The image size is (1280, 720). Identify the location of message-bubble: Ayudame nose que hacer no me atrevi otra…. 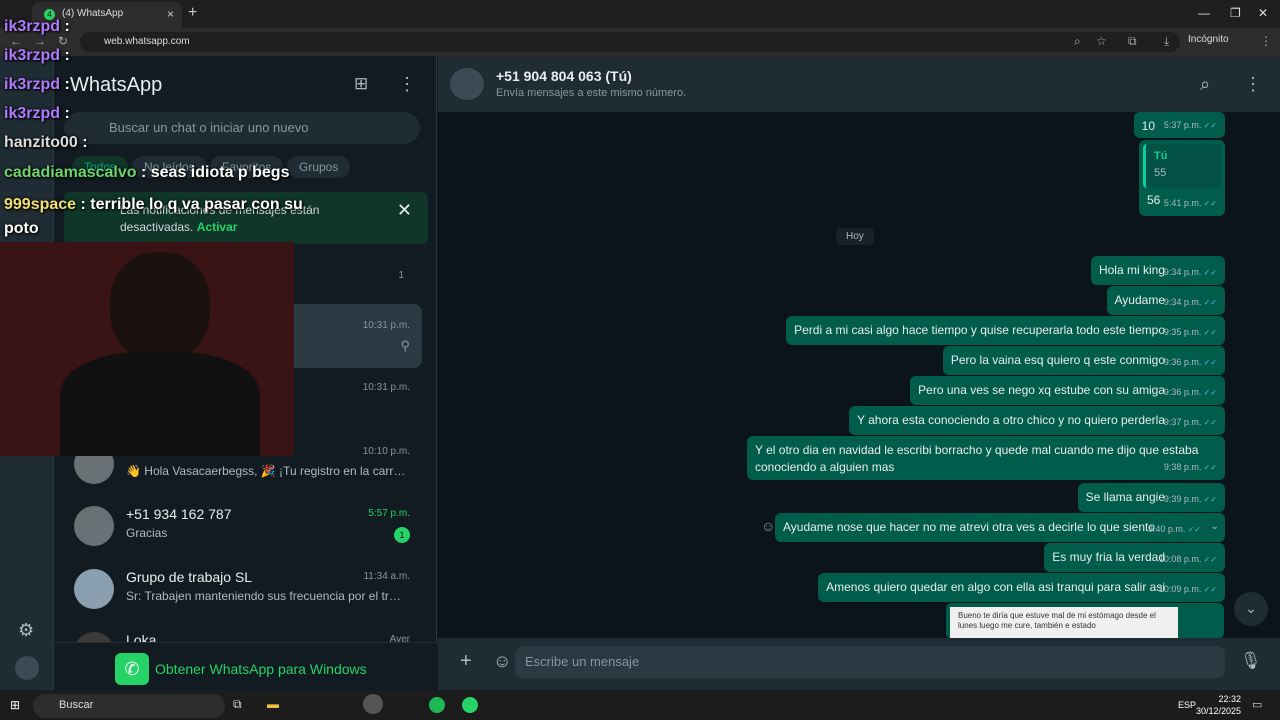
(1000, 527).